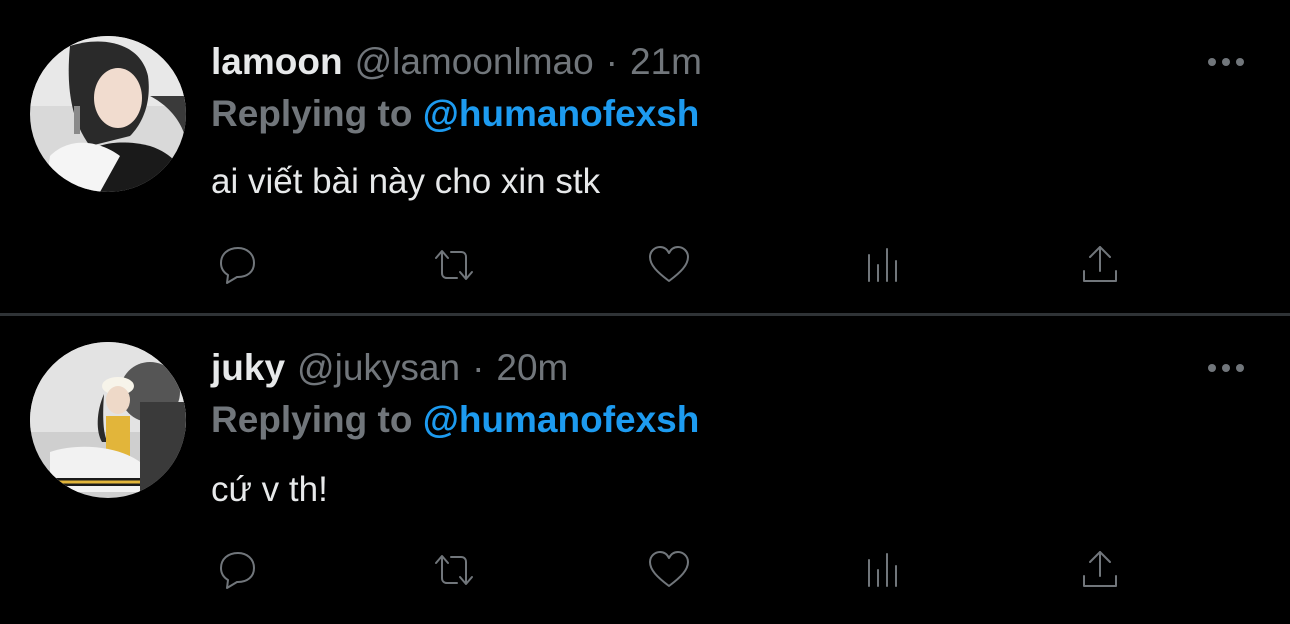 This screenshot has height=624, width=1290. I want to click on tweet-header: lamoon @lamoonlmao · 21m, so click(456, 62).